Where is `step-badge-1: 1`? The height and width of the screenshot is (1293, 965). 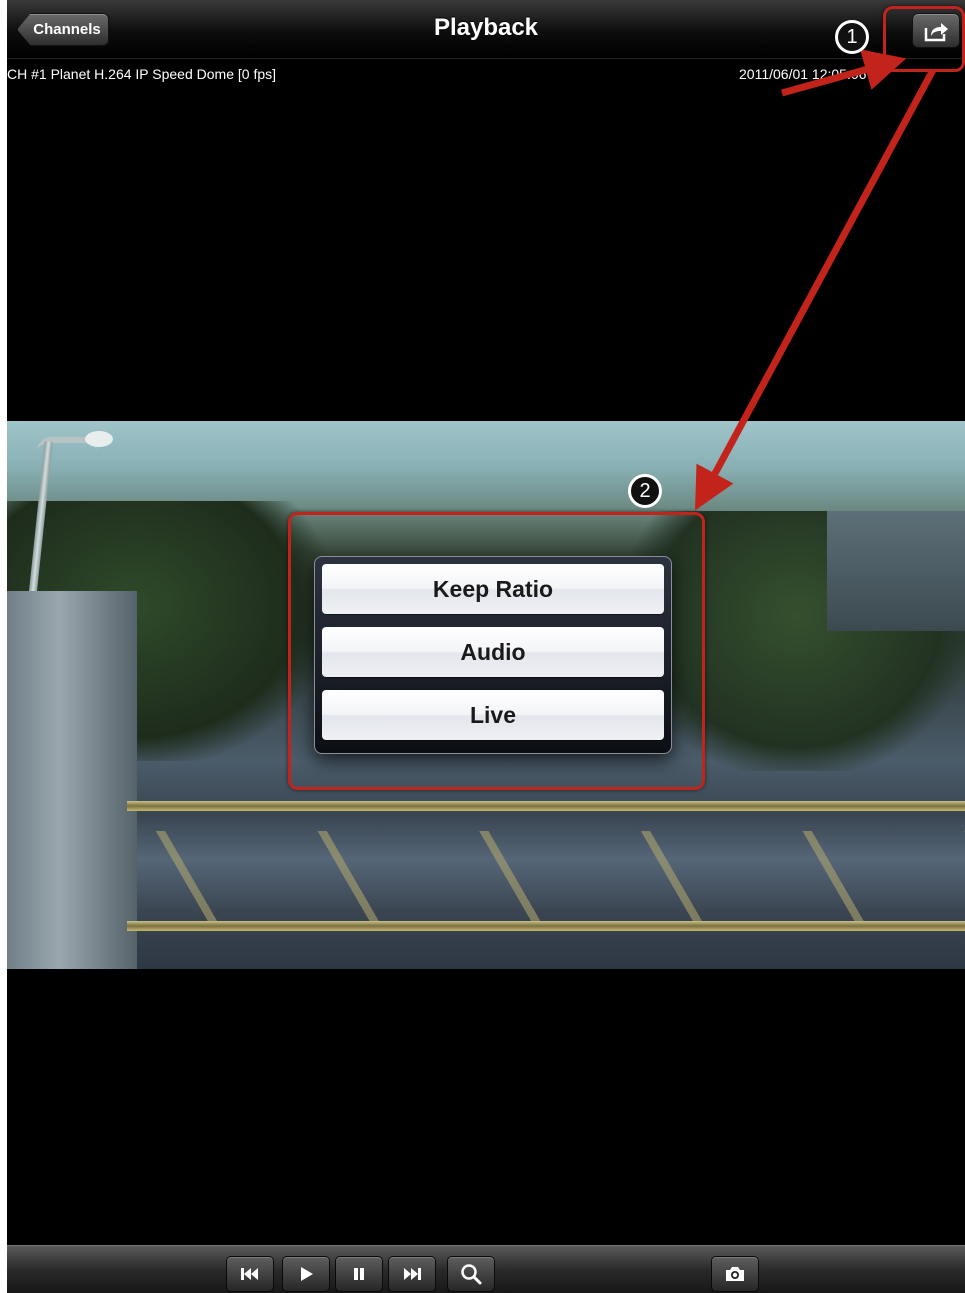 step-badge-1: 1 is located at coordinates (852, 37).